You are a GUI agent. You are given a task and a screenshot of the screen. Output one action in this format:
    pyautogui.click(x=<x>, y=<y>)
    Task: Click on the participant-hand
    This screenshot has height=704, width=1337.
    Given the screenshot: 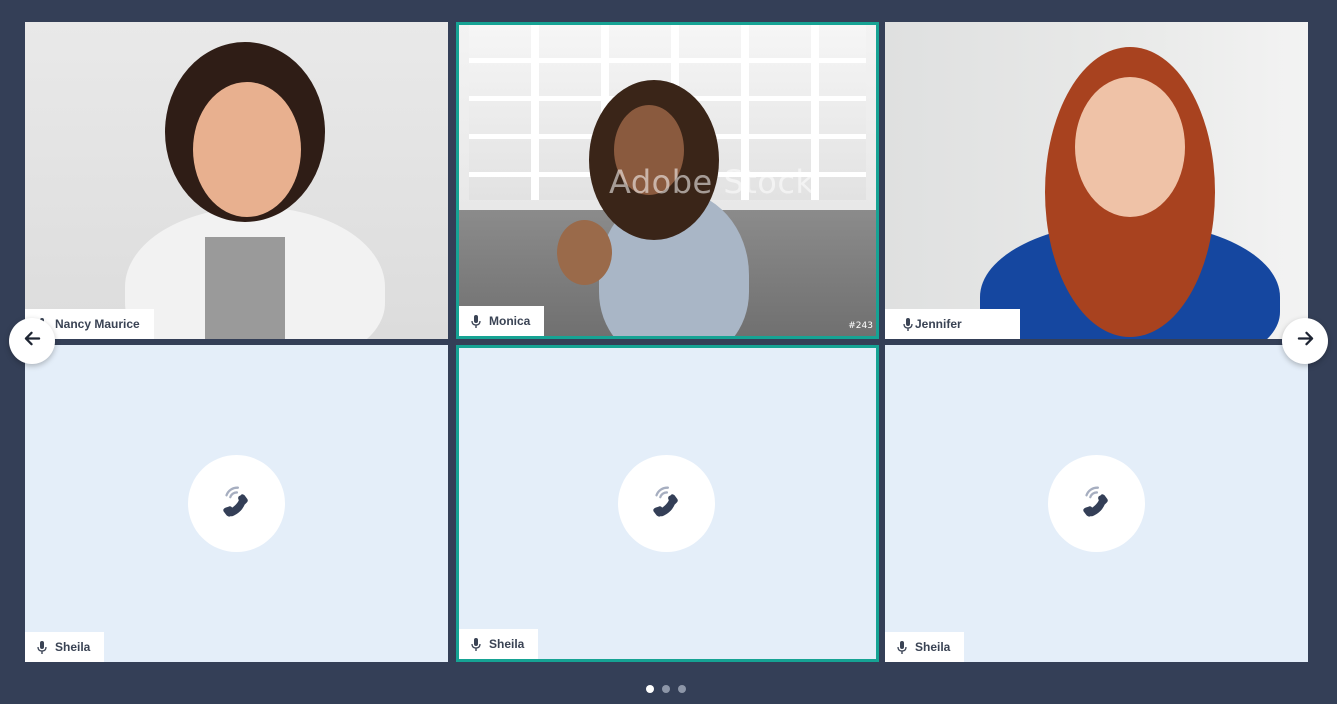 What is the action you would take?
    pyautogui.click(x=584, y=252)
    